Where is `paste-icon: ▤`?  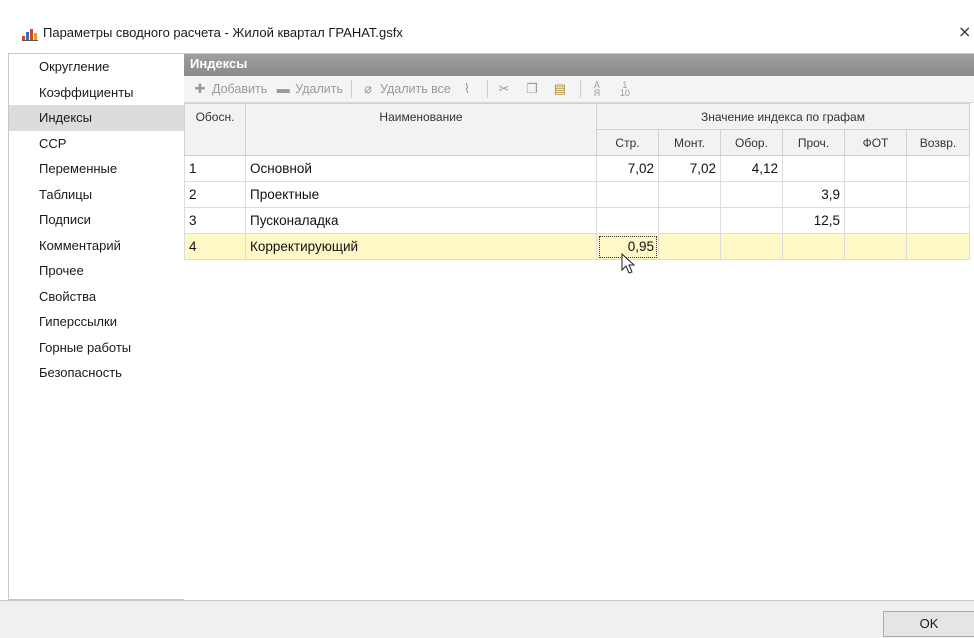 paste-icon: ▤ is located at coordinates (560, 88).